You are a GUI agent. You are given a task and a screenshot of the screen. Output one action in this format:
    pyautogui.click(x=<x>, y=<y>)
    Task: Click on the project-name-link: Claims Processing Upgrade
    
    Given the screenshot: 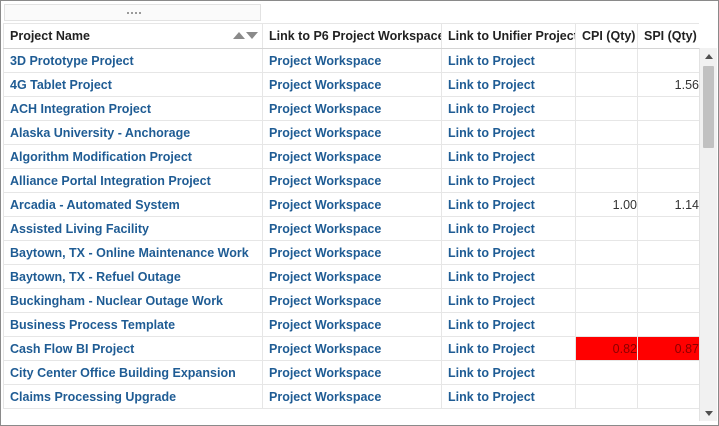 What is the action you would take?
    pyautogui.click(x=93, y=397)
    